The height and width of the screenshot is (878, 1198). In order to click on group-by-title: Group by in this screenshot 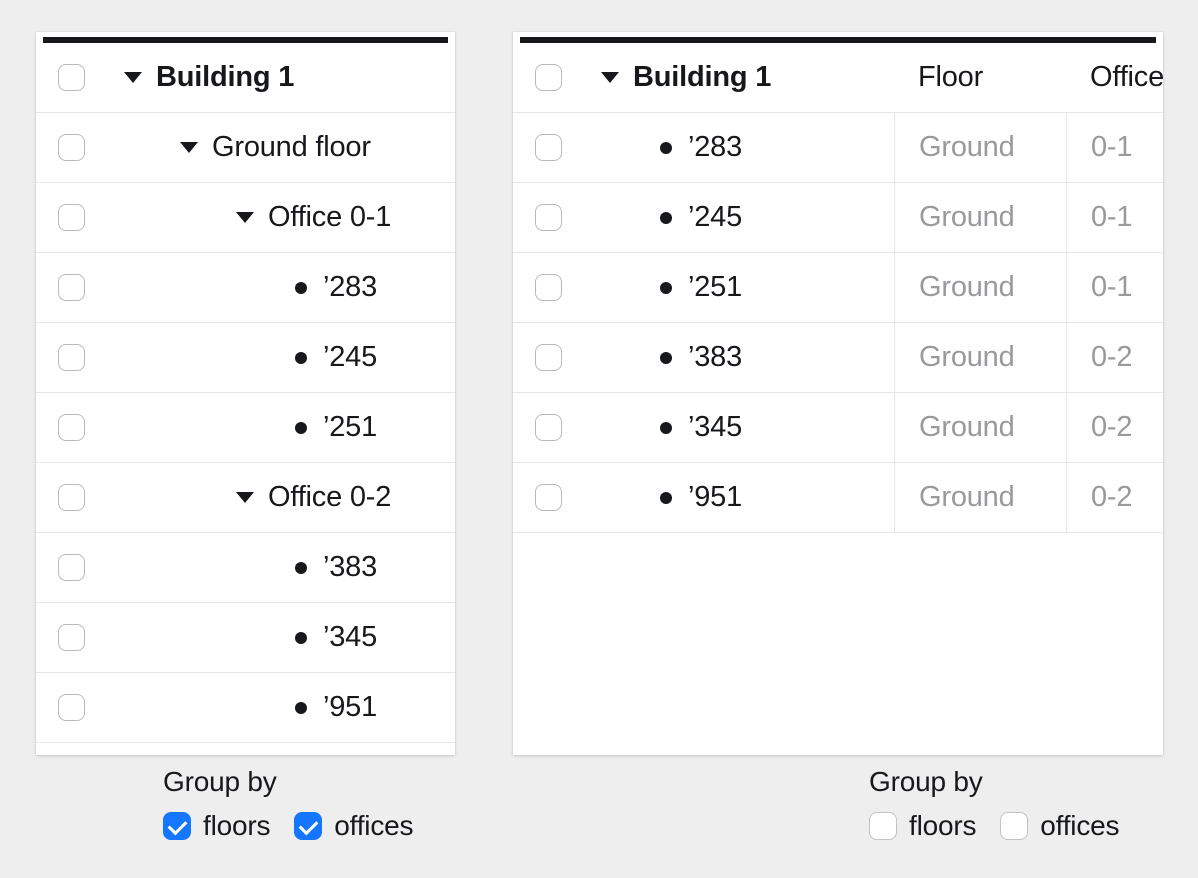, I will do `click(926, 781)`.